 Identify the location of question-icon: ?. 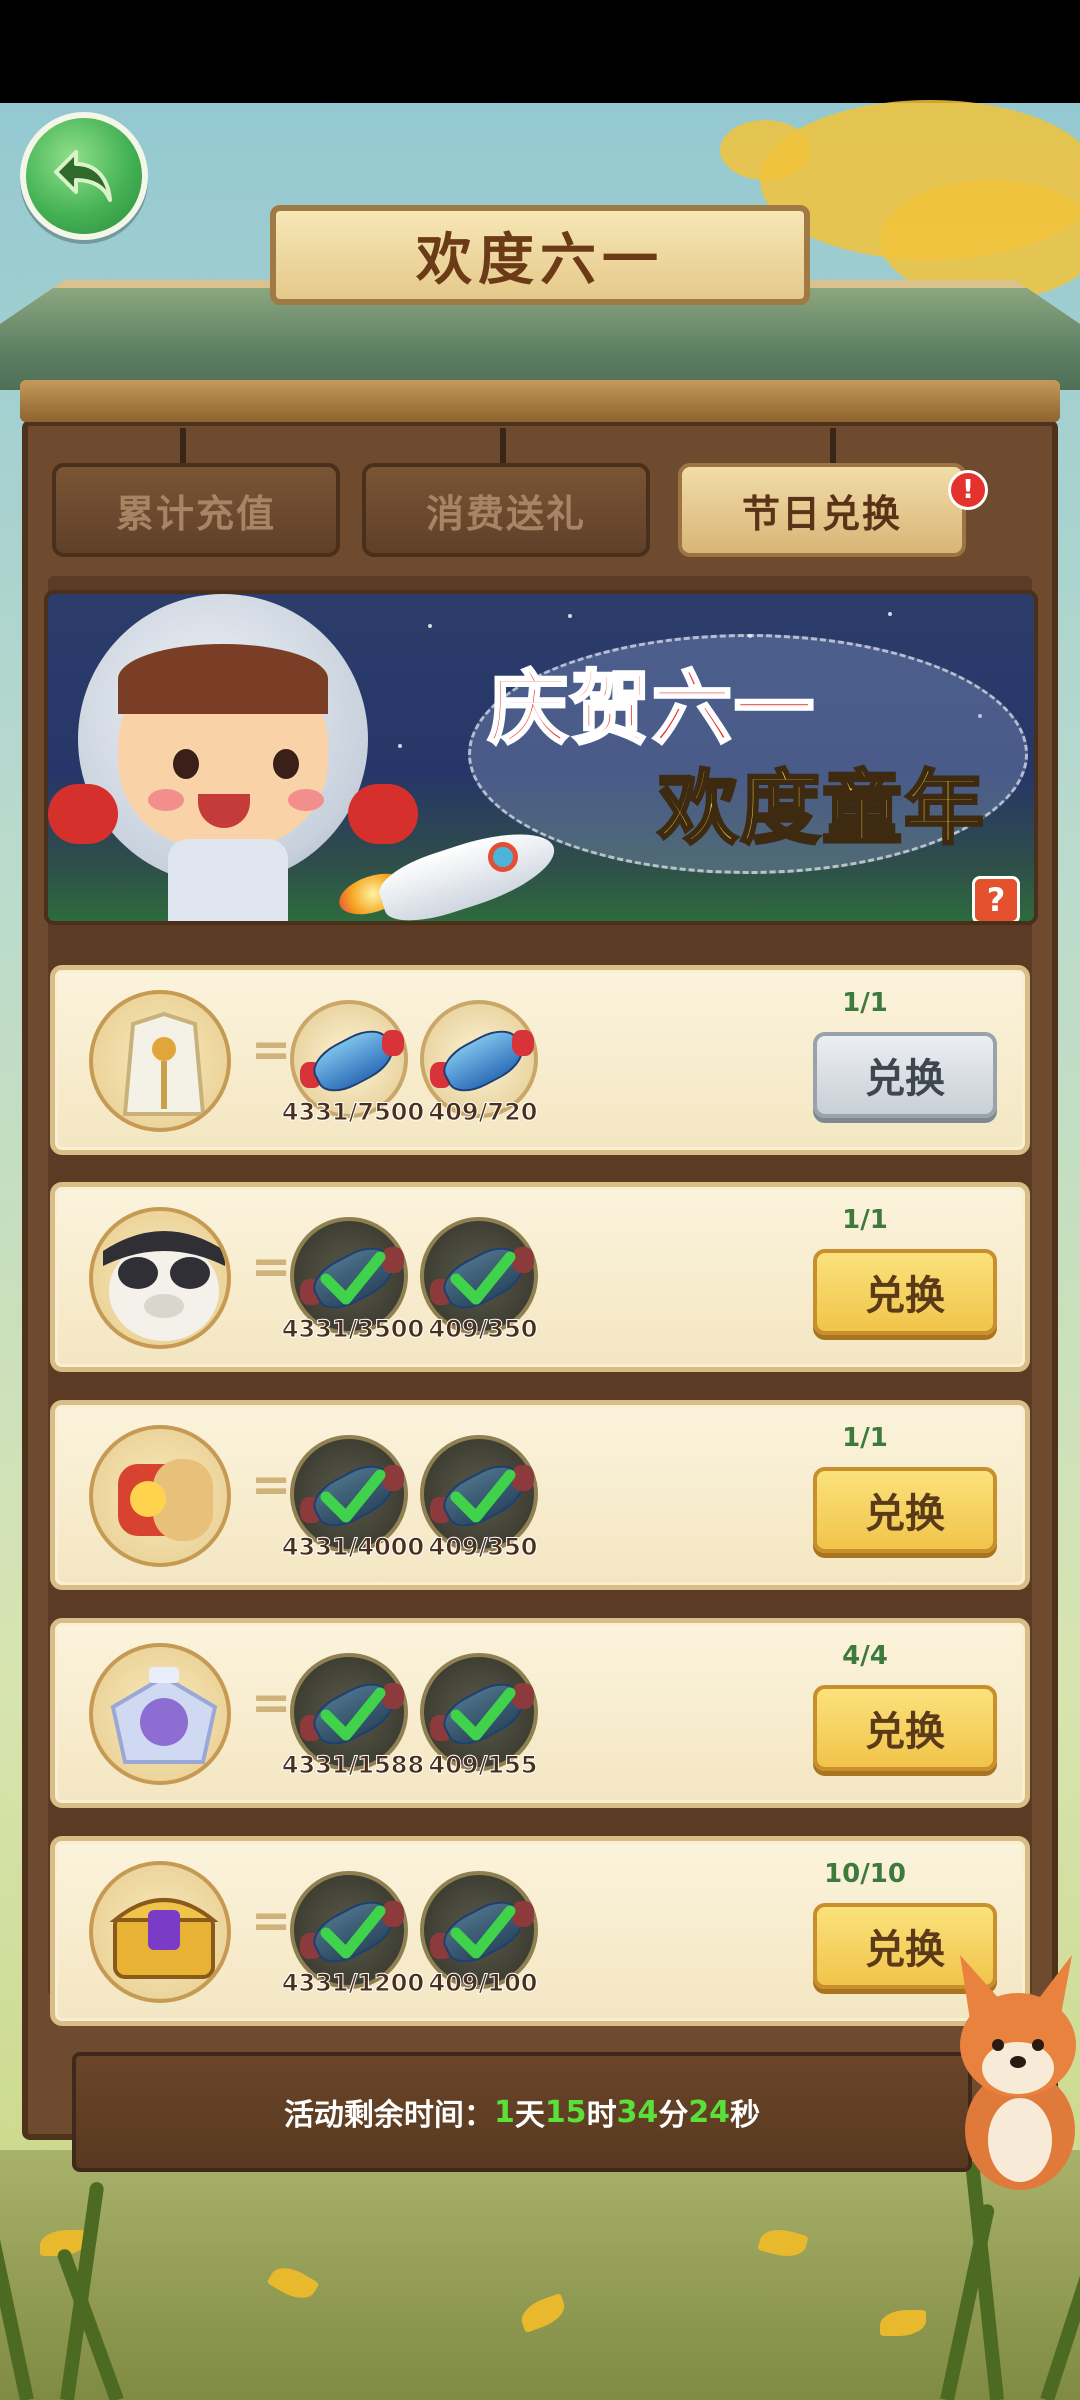
(996, 900).